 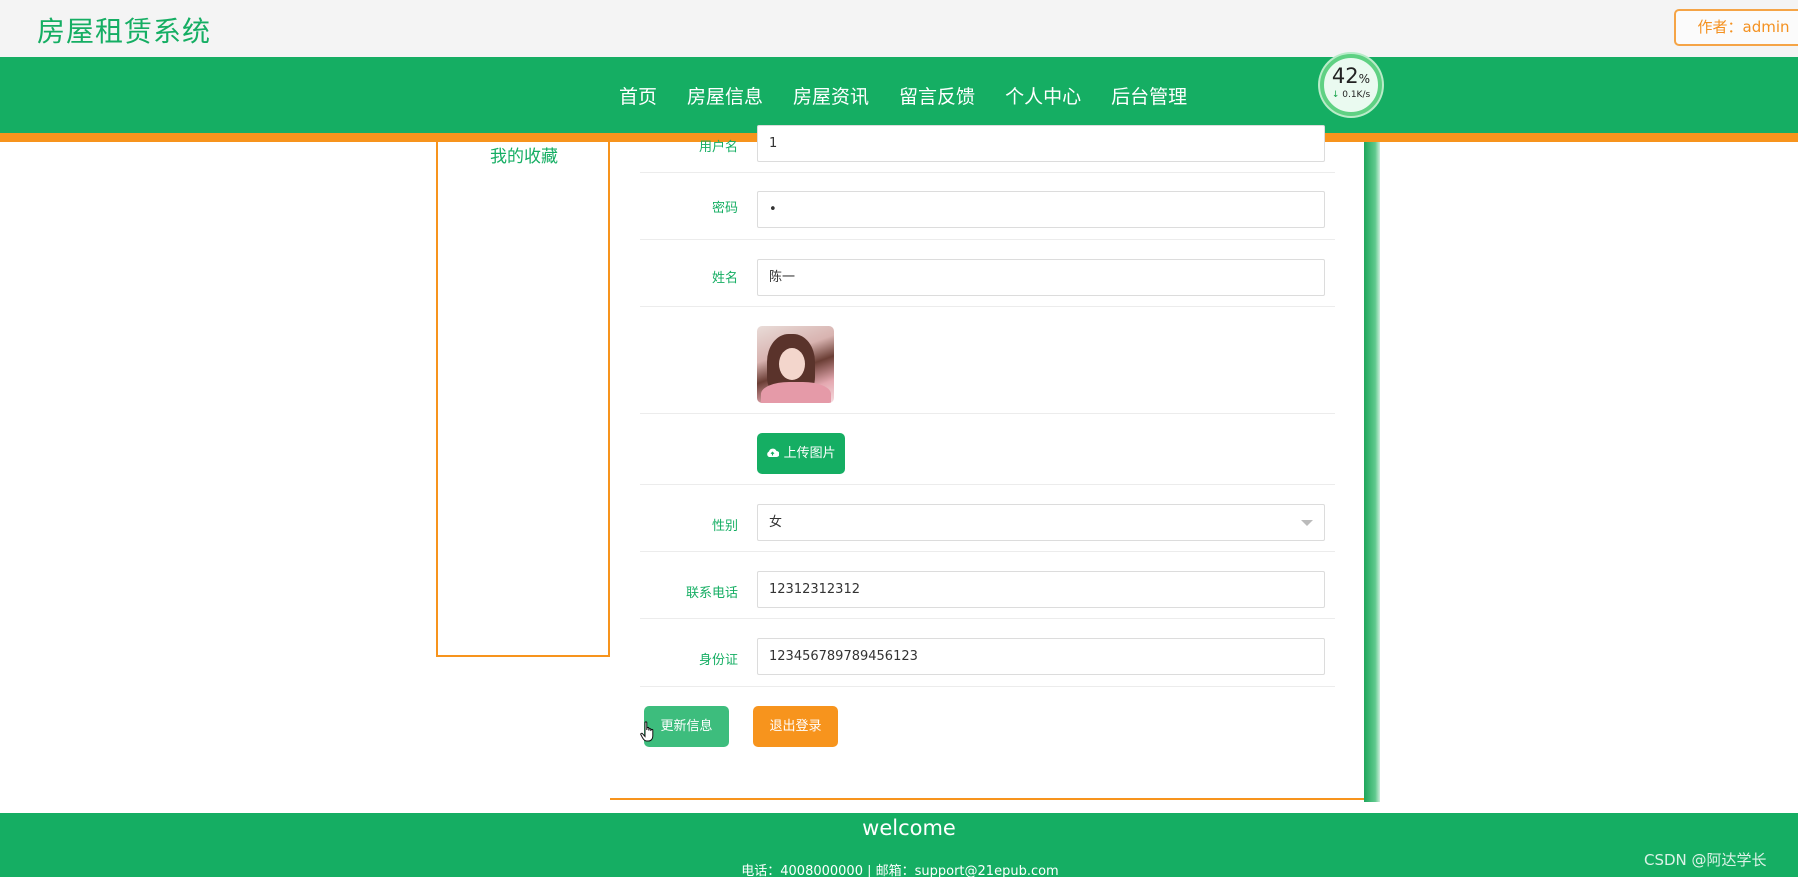 I want to click on speed-rate: ↓ 0.1K/s, so click(x=1351, y=95).